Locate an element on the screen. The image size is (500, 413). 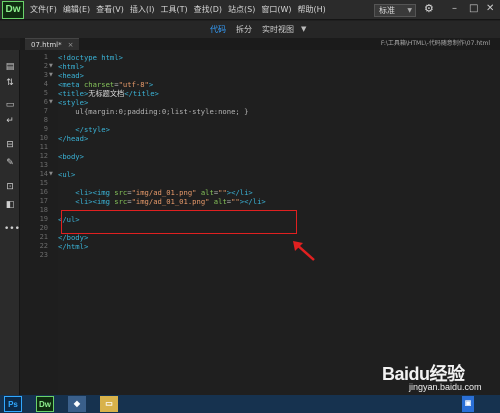
code-line-22: </html> is located at coordinates (73, 246).